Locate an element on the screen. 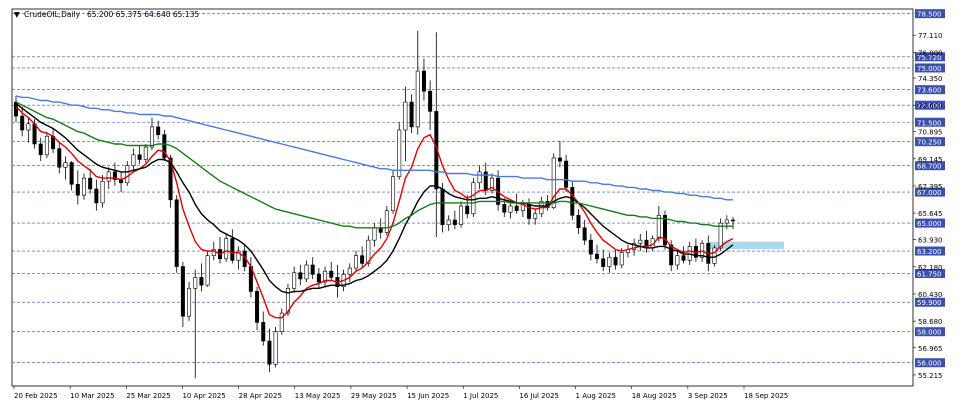  x-tick-label: 10 Mar 2025 is located at coordinates (92, 396).